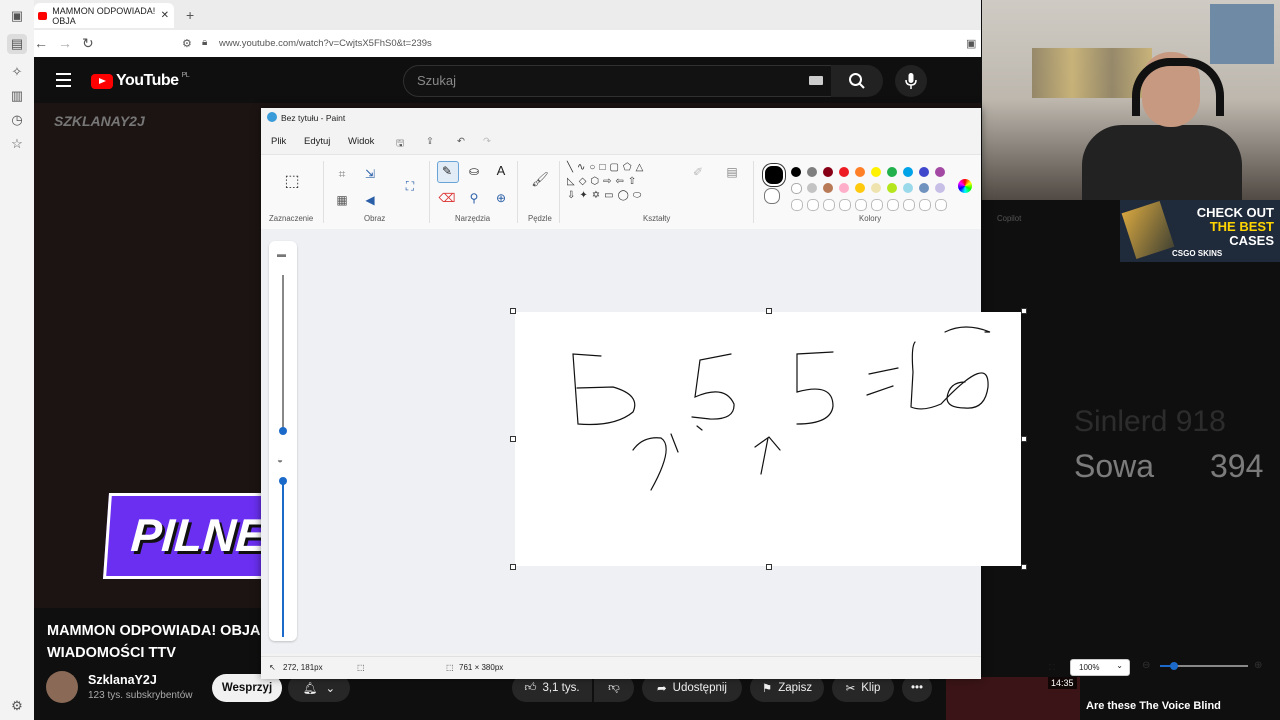 The image size is (1280, 720). Describe the element at coordinates (342, 174) in the screenshot. I see `crop-icon: ⌗` at that location.